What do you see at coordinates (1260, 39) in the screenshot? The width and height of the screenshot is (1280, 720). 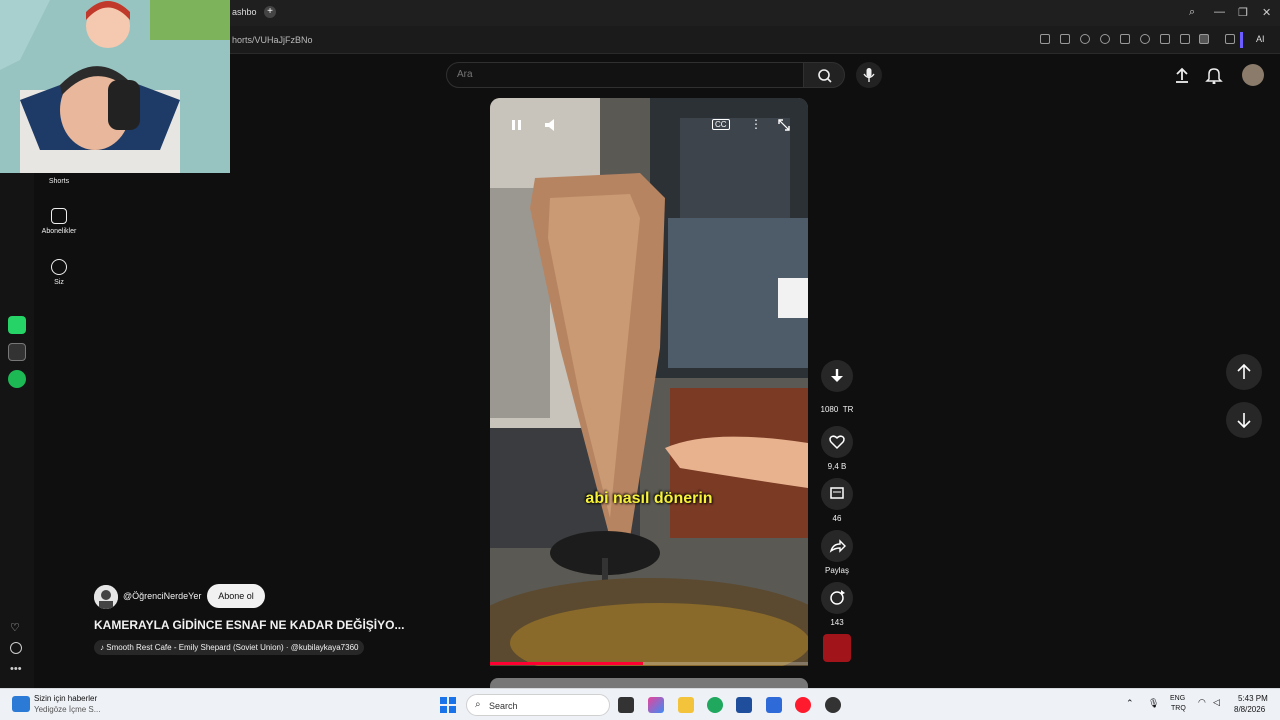 I see `ai-button: AI` at bounding box center [1260, 39].